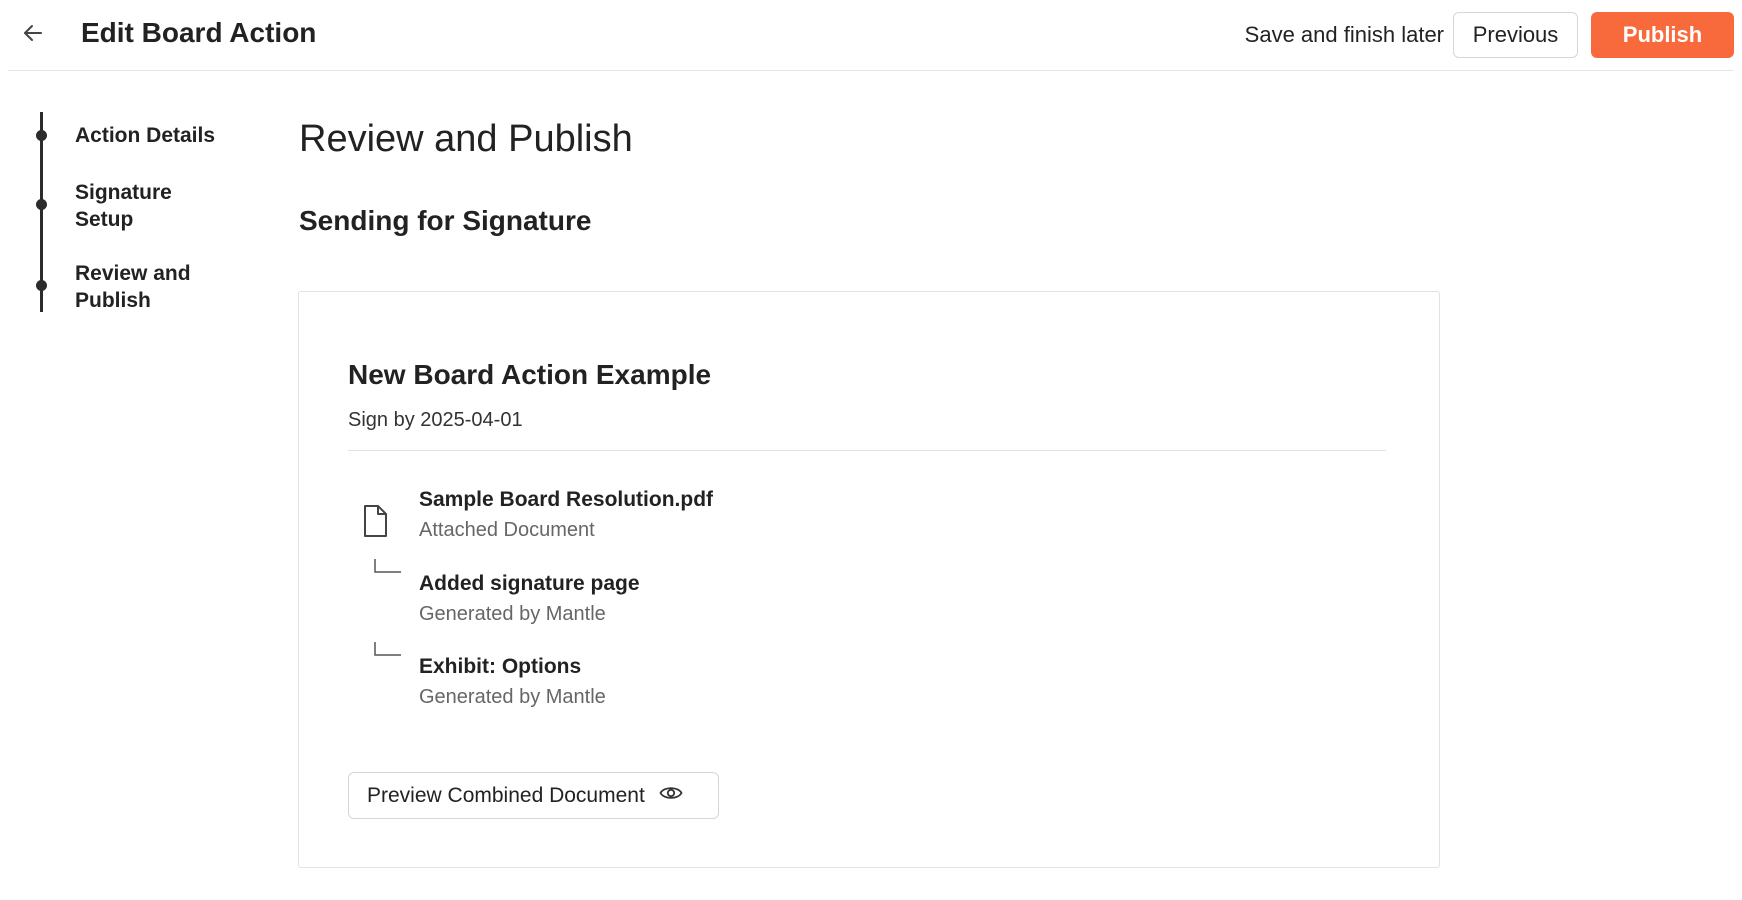 Image resolution: width=1742 pixels, height=900 pixels. Describe the element at coordinates (512, 614) in the screenshot. I see `signature-page-meta: Generated by Mantle` at that location.